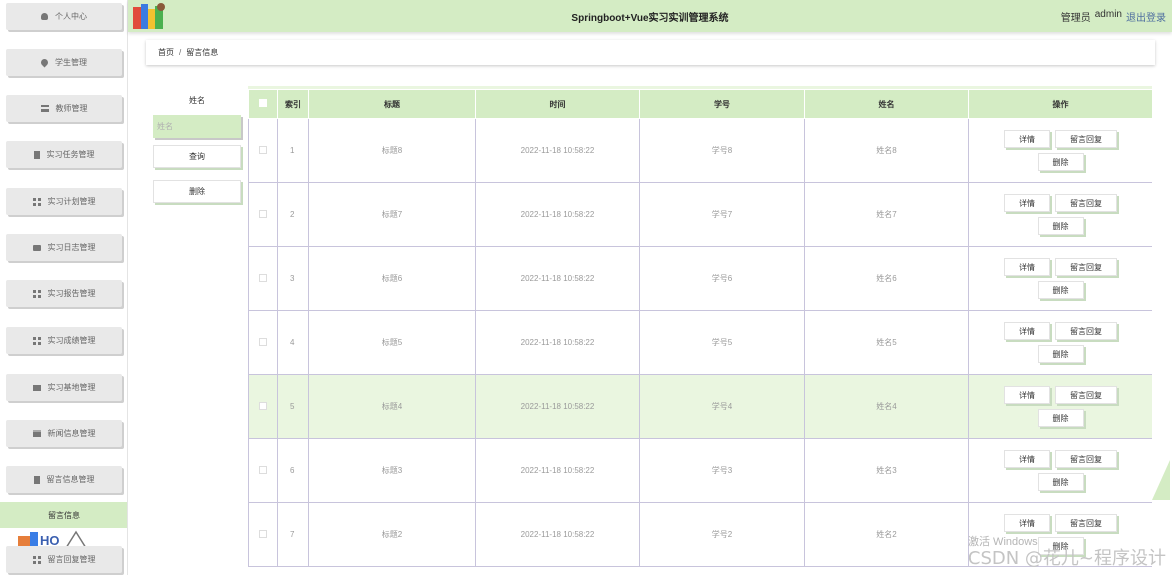  What do you see at coordinates (64, 247) in the screenshot?
I see `sidebar-item-logs: 实习日志管理` at bounding box center [64, 247].